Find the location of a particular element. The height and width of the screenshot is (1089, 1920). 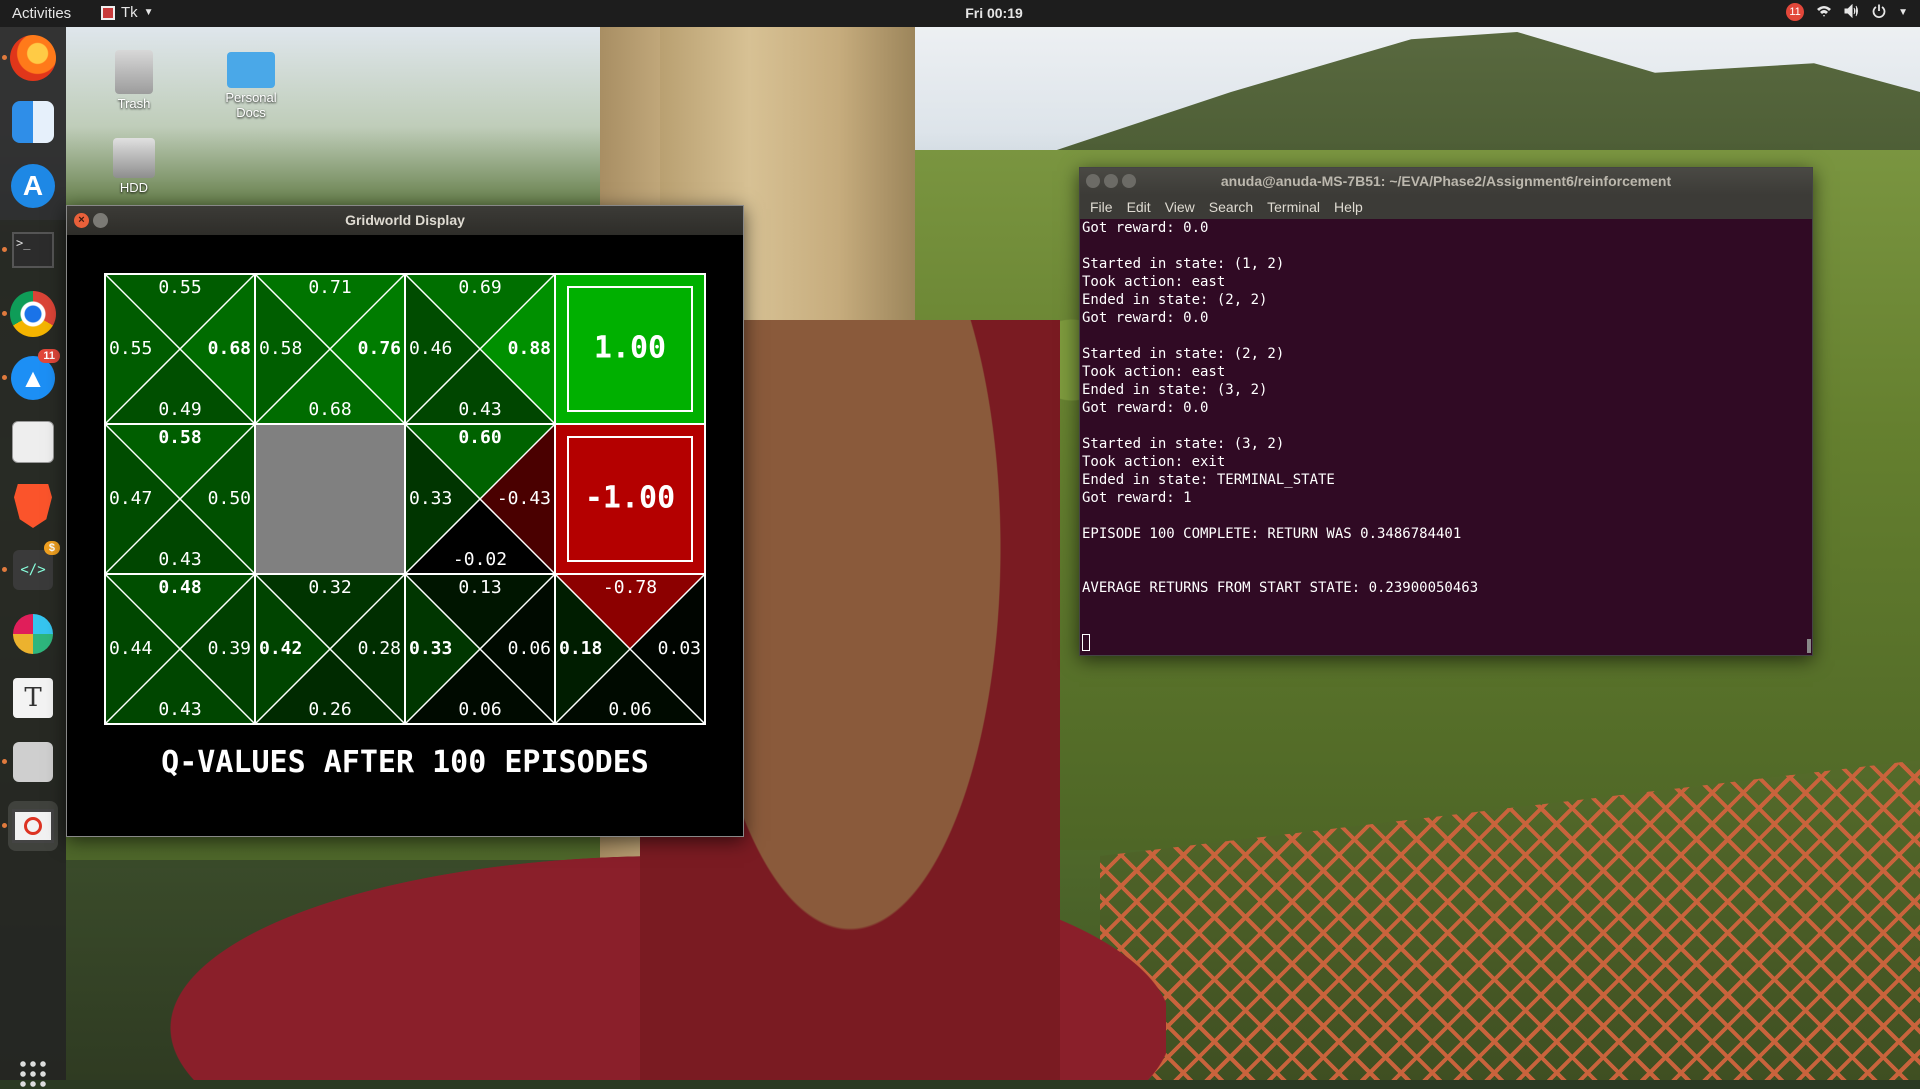

terminal-line: Got reward: 1 is located at coordinates (1137, 498).